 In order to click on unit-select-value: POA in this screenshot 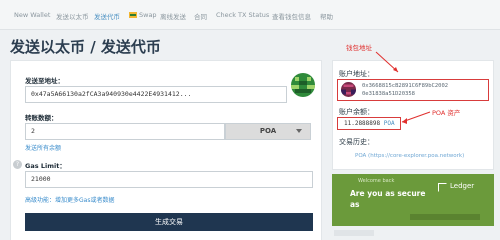, I will do `click(268, 131)`.